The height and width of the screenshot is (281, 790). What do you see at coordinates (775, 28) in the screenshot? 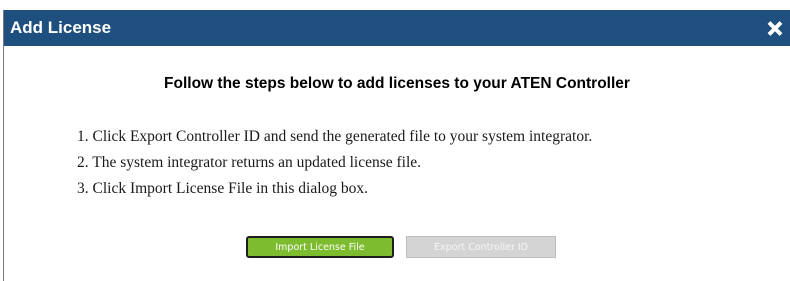
I see `close-icon` at bounding box center [775, 28].